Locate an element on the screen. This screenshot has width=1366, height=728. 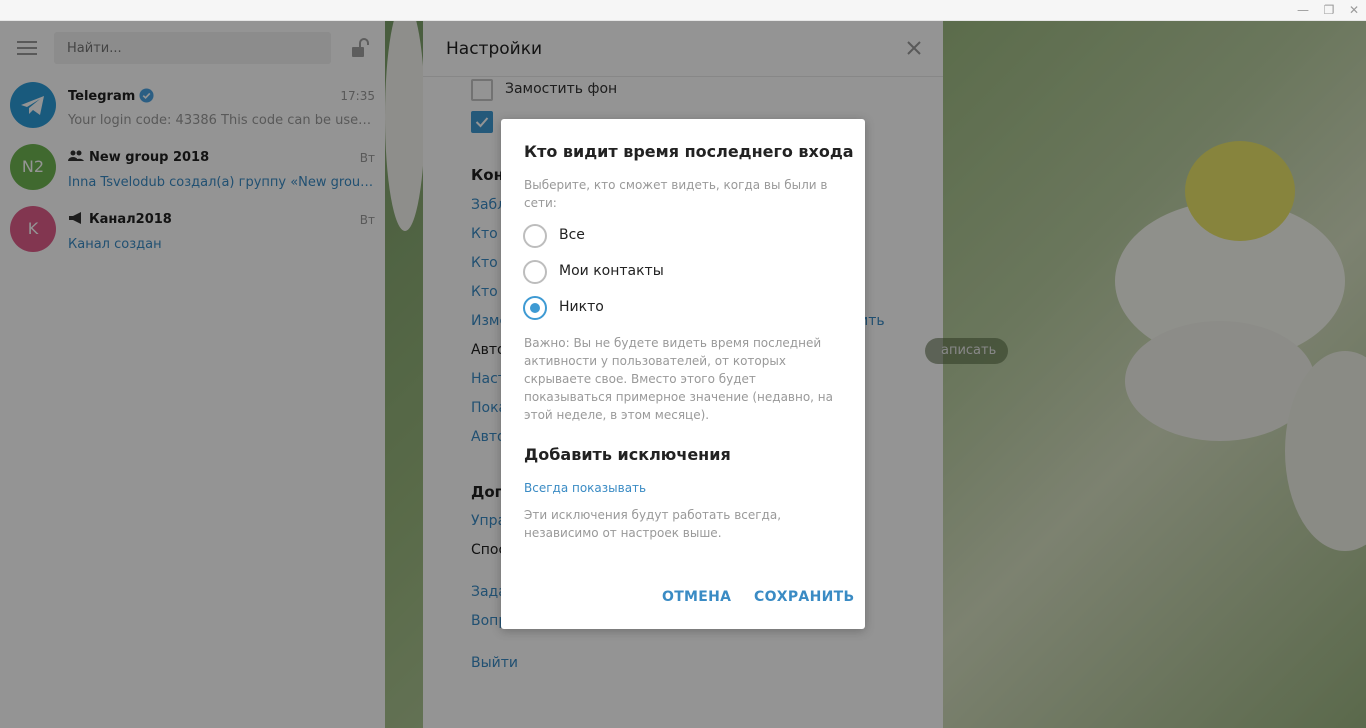
cancel-button: ОТМЕНА is located at coordinates (696, 597).